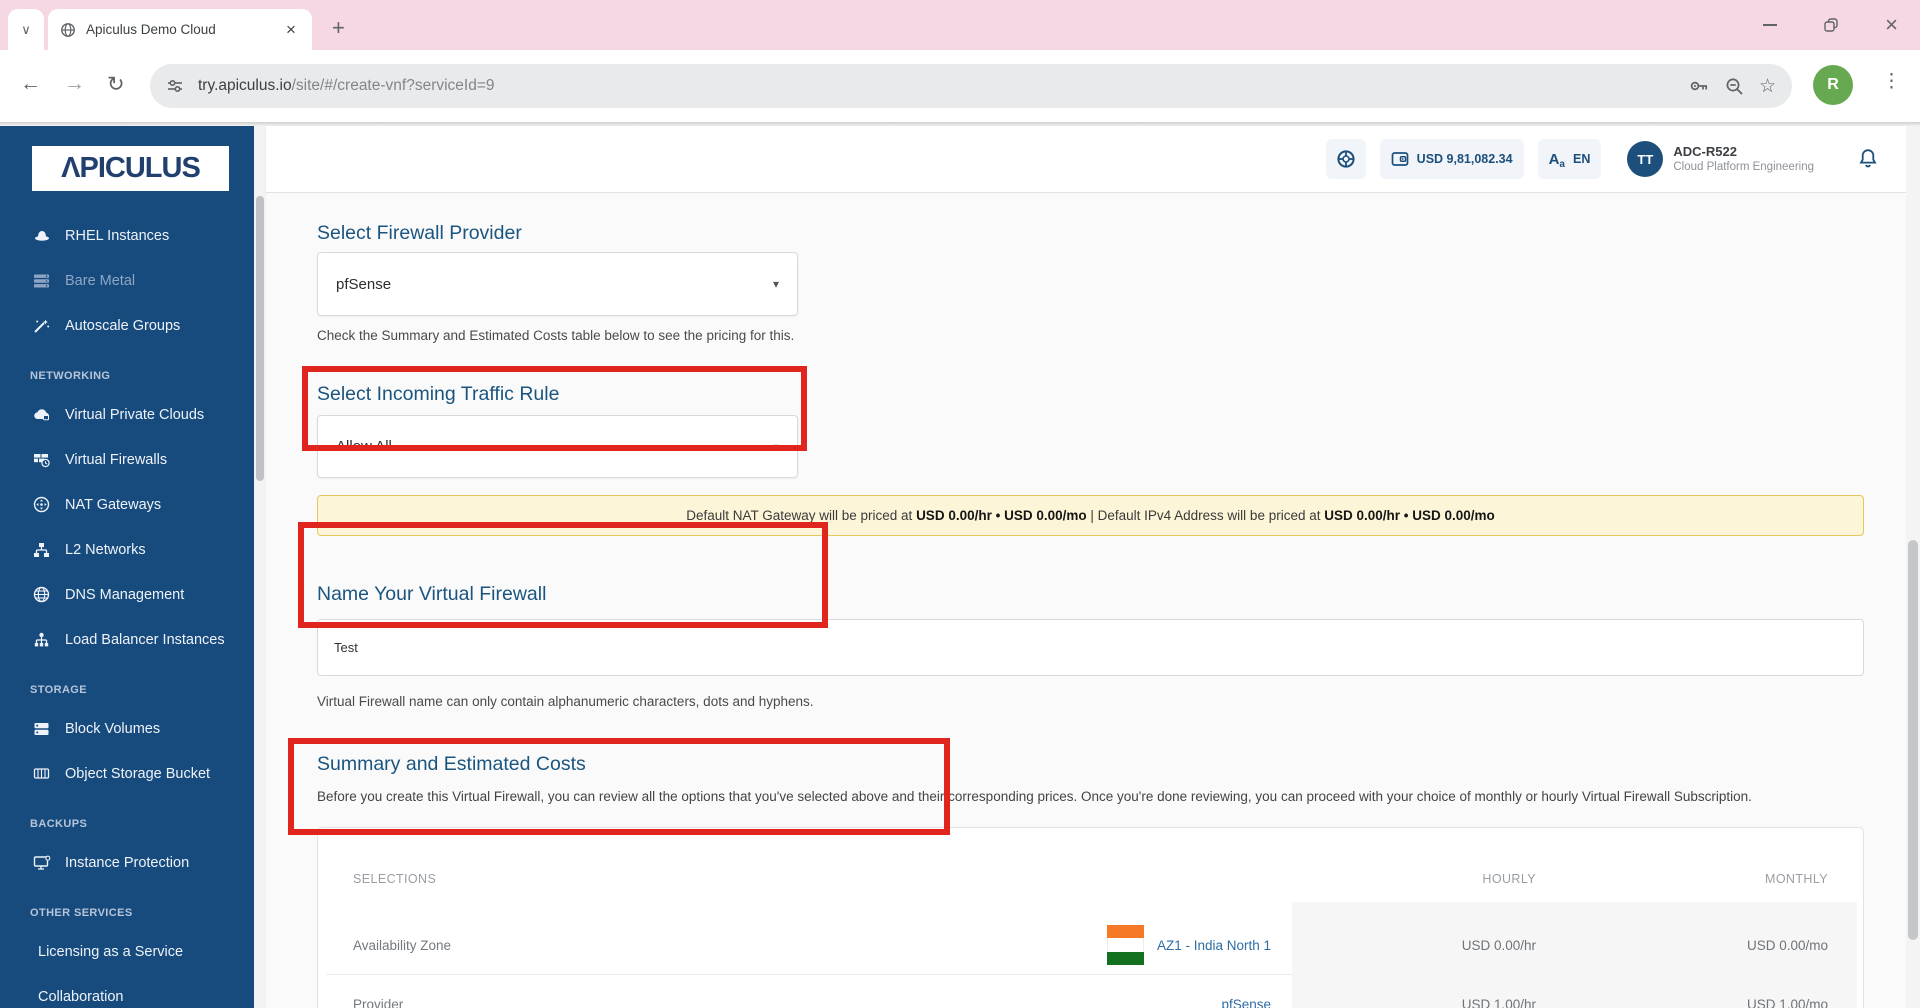  I want to click on provider-link: pfSense, so click(1246, 1002).